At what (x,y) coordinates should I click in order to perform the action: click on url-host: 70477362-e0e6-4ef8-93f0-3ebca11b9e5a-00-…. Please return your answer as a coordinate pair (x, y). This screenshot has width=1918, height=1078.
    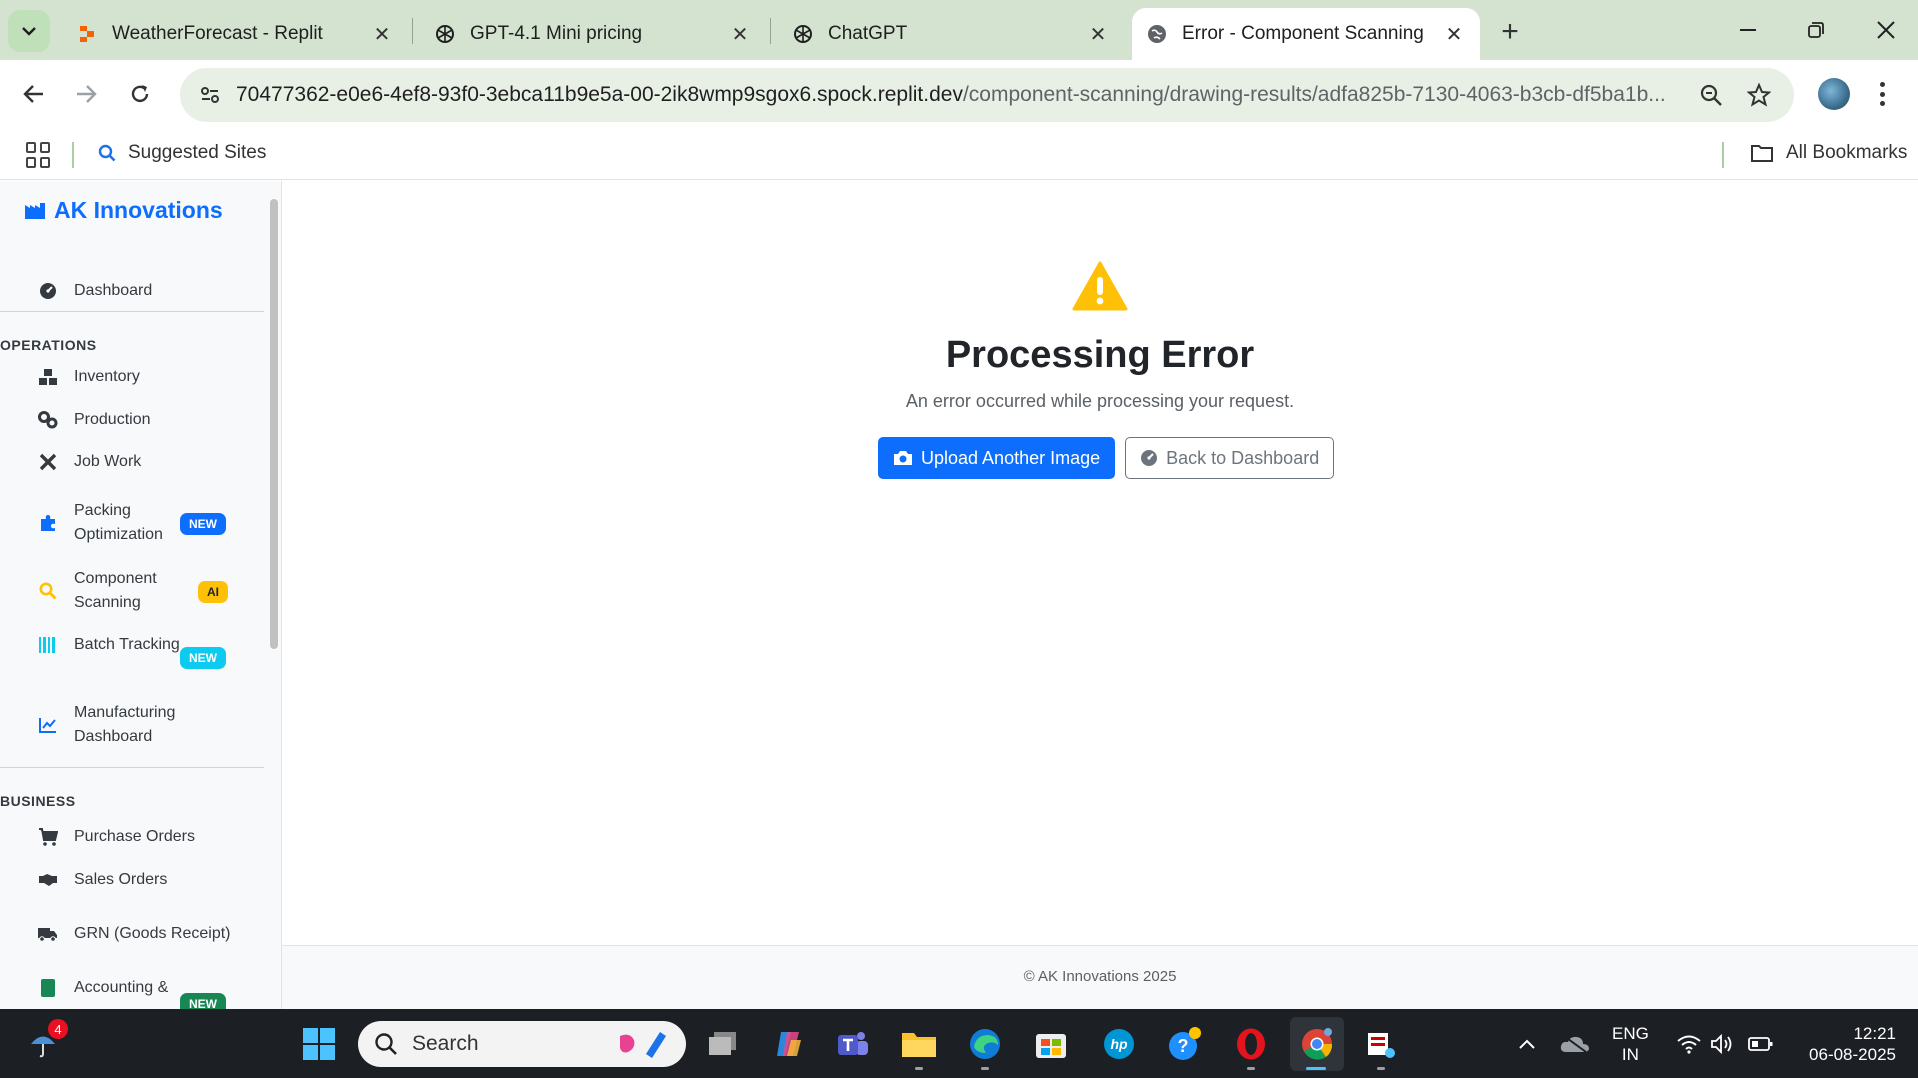
    Looking at the image, I should click on (599, 94).